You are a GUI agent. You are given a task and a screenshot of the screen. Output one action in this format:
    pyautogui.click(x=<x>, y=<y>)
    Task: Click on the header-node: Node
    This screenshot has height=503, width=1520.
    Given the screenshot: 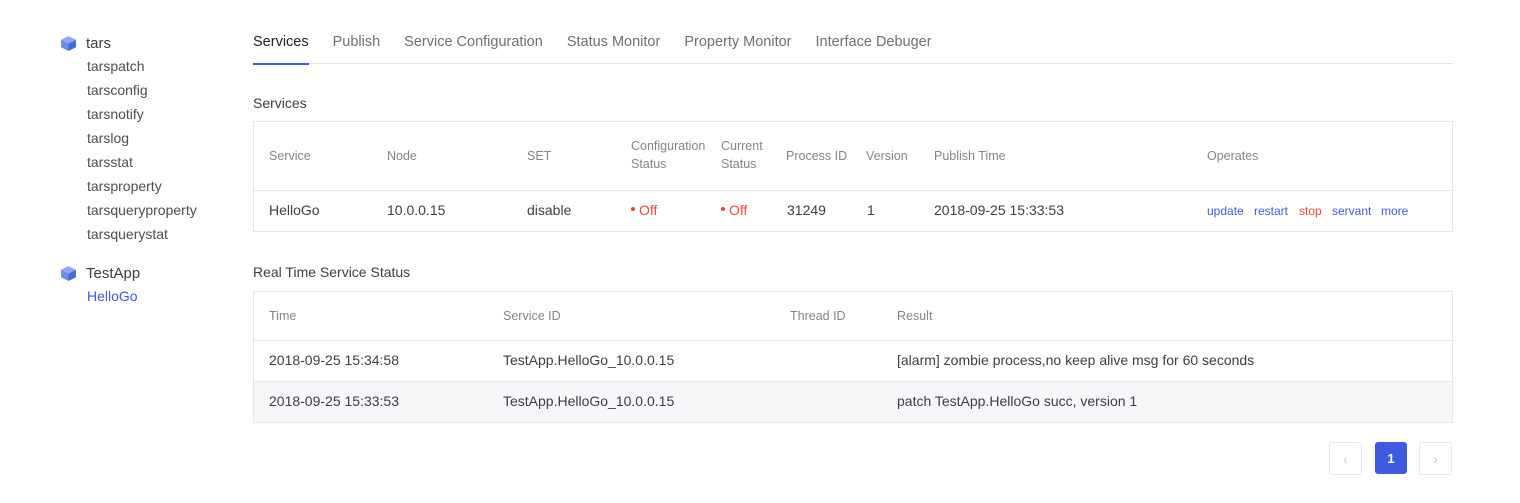 What is the action you would take?
    pyautogui.click(x=402, y=156)
    